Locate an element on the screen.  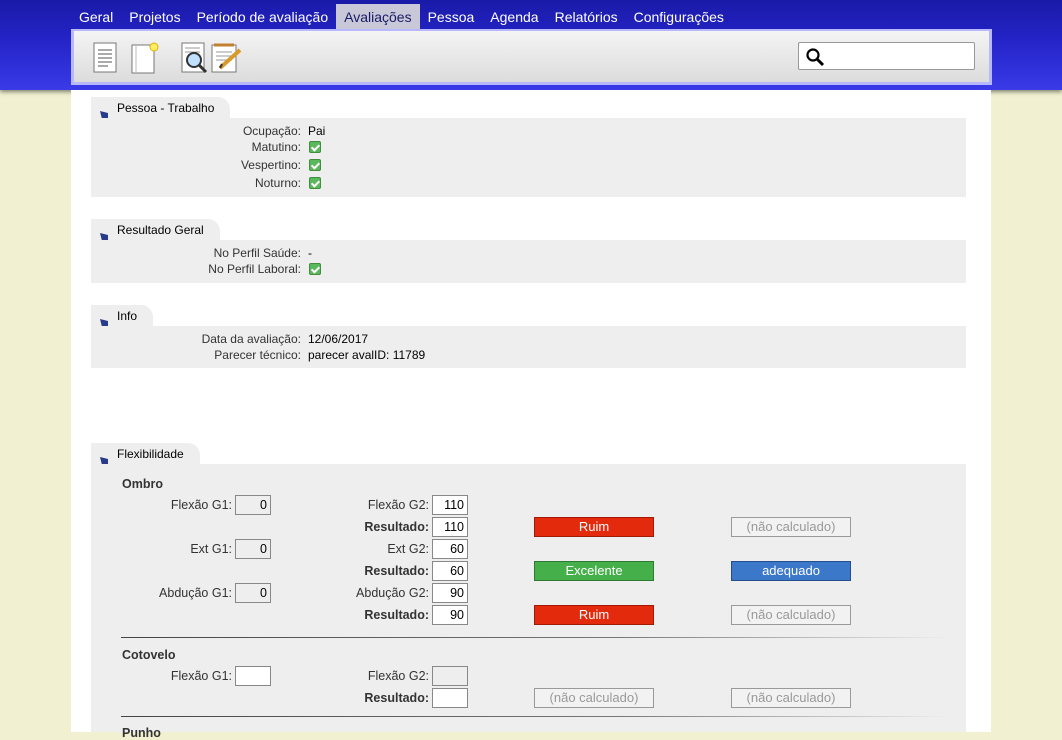
section-tab-trabalho: Pessoa - Trabalho is located at coordinates (161, 108).